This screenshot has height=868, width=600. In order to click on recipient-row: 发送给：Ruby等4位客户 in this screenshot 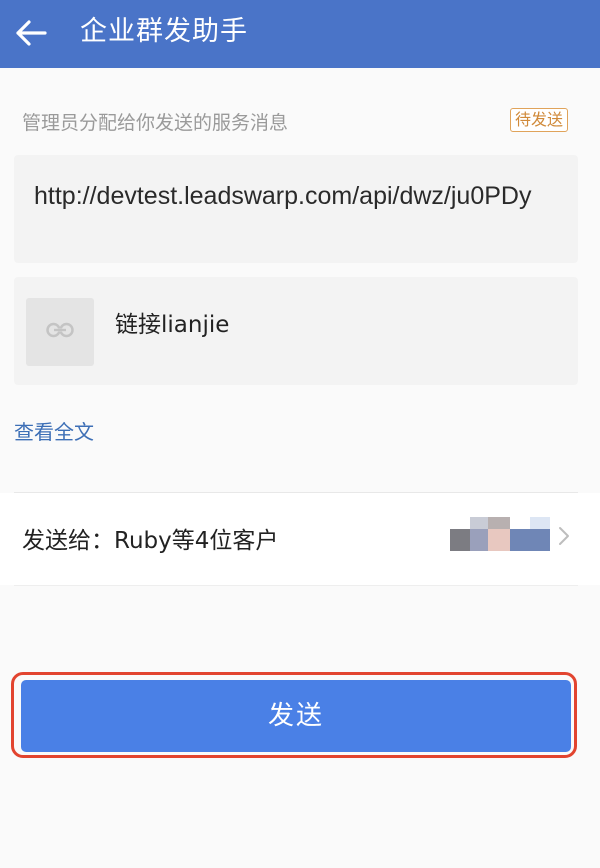, I will do `click(300, 539)`.